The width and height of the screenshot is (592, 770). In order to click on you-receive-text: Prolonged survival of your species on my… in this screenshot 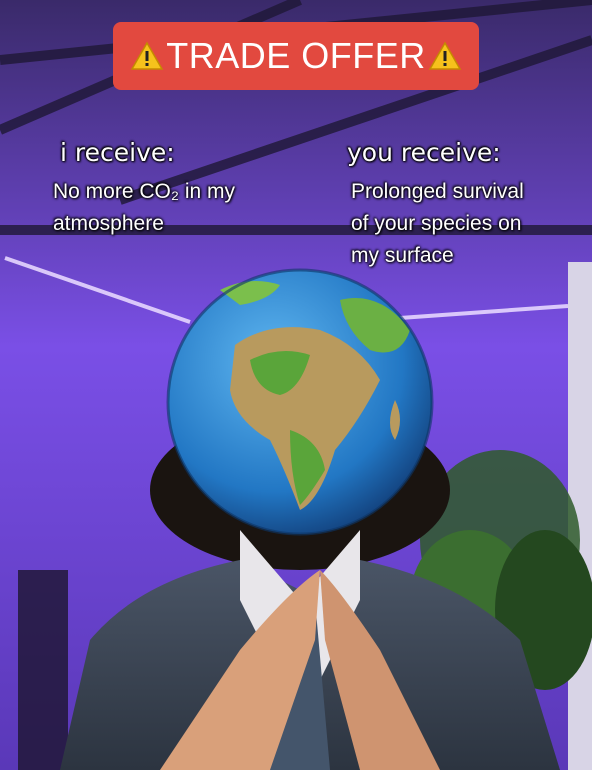, I will do `click(437, 224)`.